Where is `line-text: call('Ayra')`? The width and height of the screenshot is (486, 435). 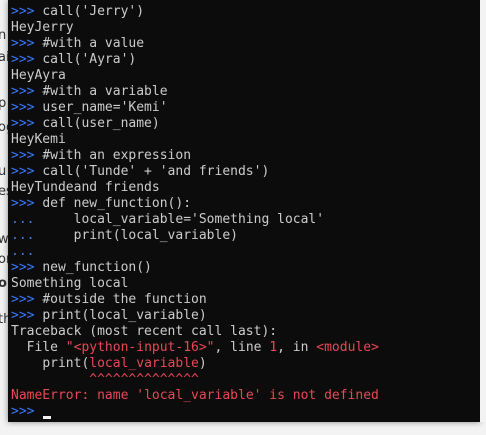
line-text: call('Ayra') is located at coordinates (89, 59).